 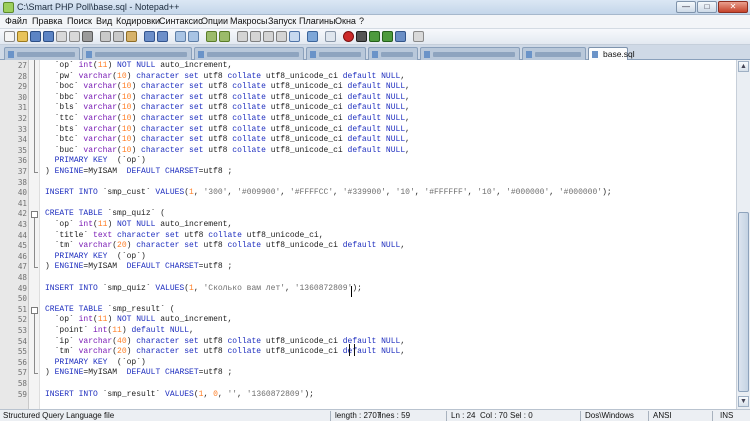 I want to click on record-macro-icon, so click(x=348, y=36).